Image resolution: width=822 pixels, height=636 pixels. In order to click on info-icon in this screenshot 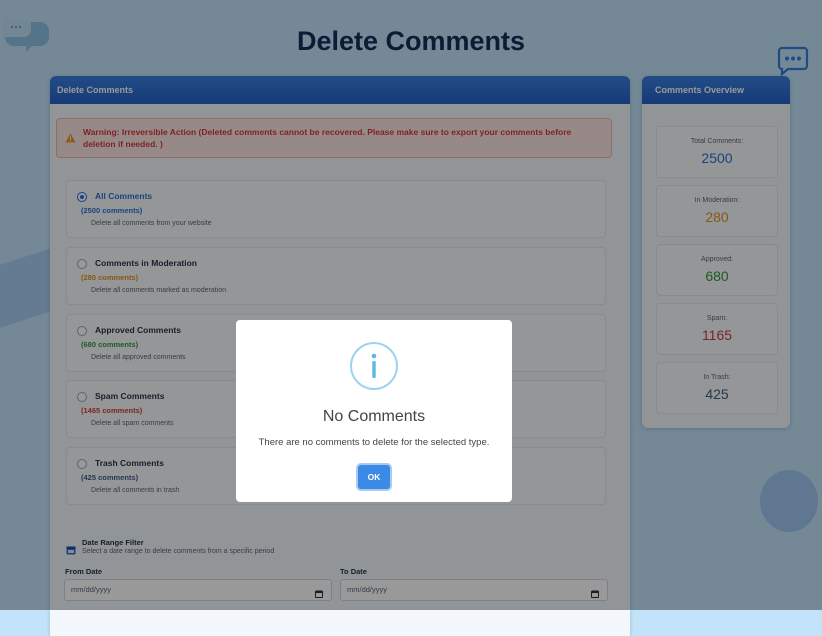, I will do `click(374, 368)`.